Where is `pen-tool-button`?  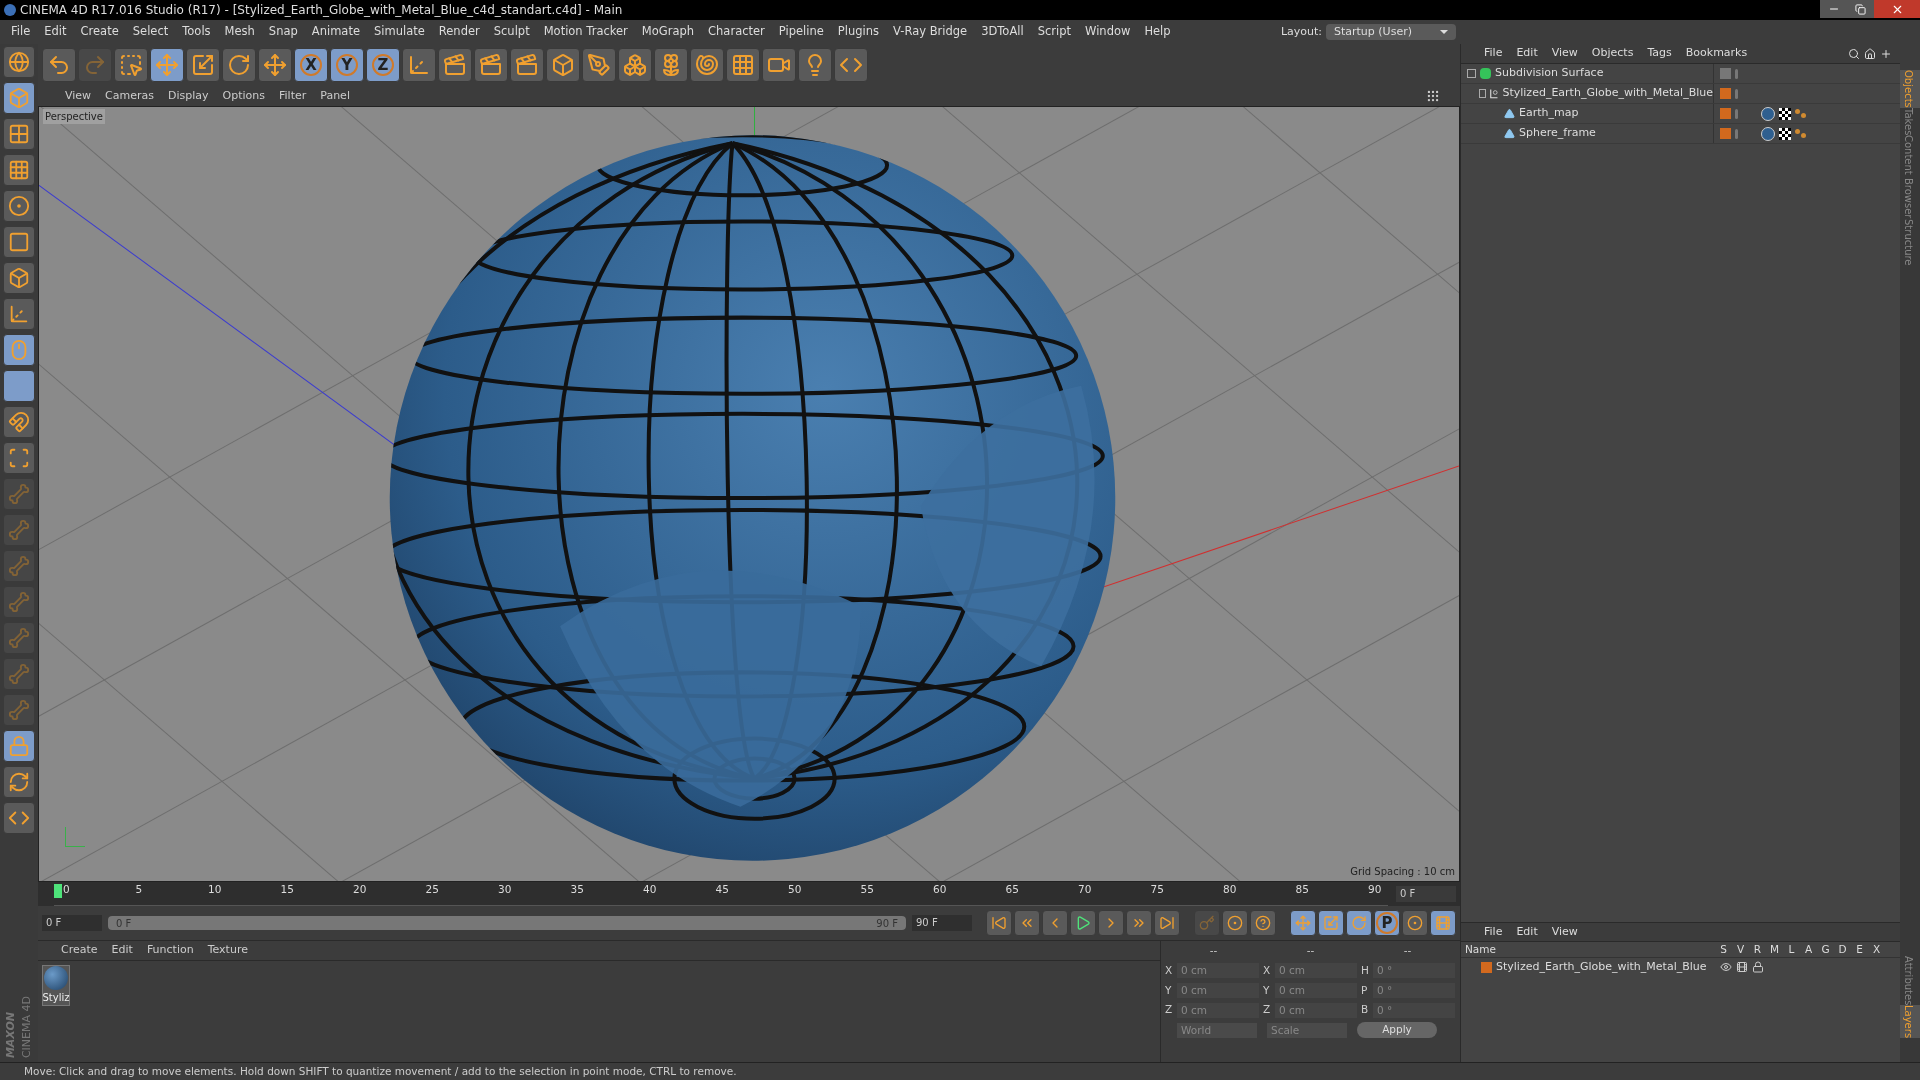
pen-tool-button is located at coordinates (599, 65).